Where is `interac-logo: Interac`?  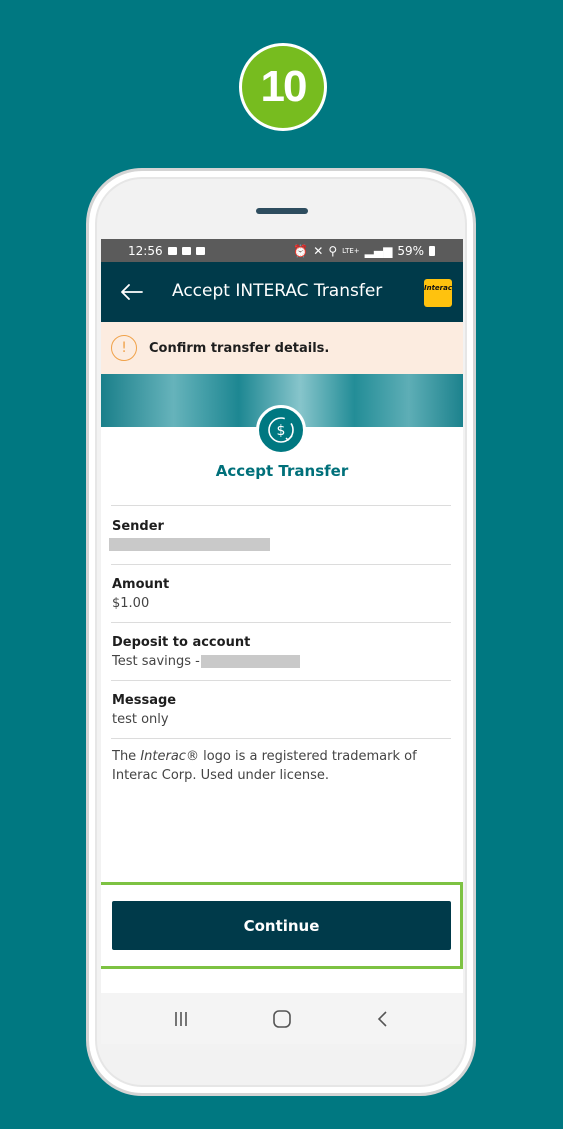
interac-logo: Interac is located at coordinates (438, 293).